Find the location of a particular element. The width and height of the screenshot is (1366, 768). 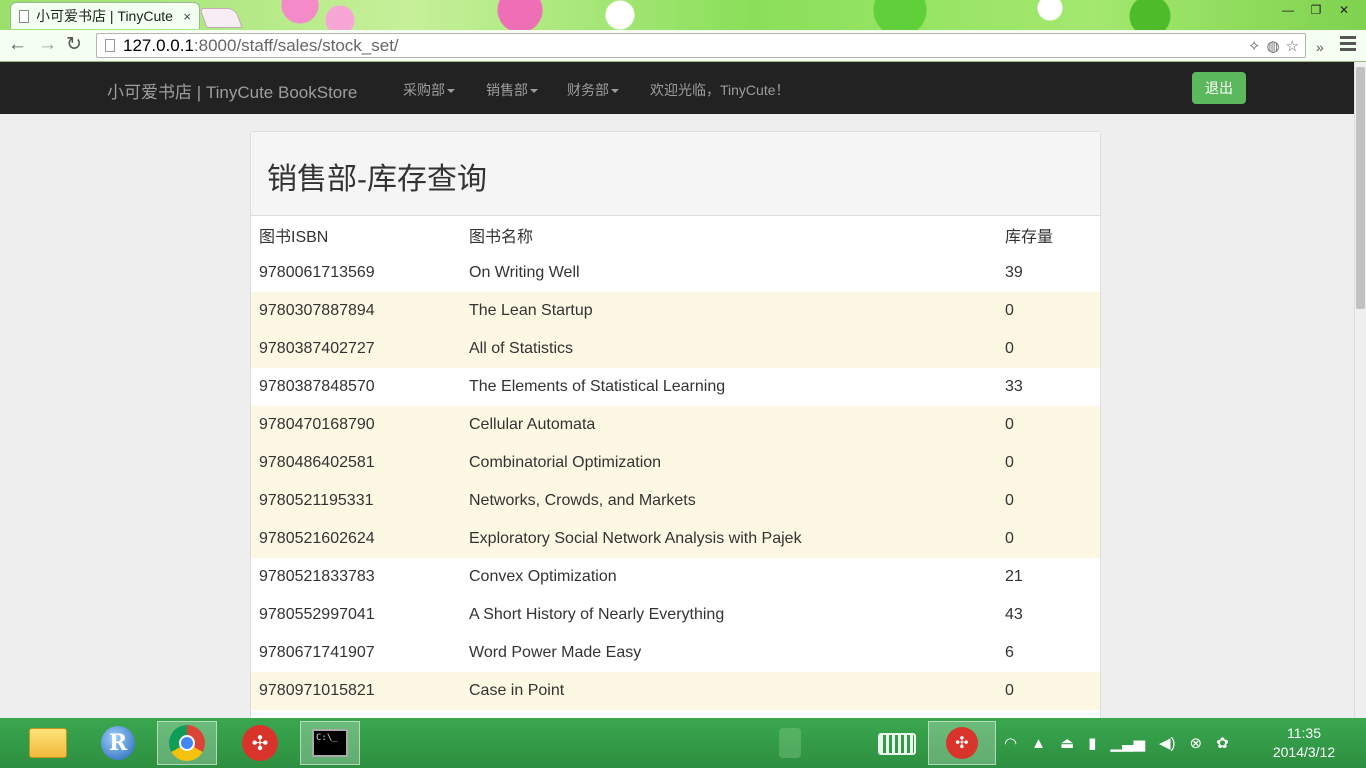

nav-finance-dropdown: 财务部 is located at coordinates (593, 90).